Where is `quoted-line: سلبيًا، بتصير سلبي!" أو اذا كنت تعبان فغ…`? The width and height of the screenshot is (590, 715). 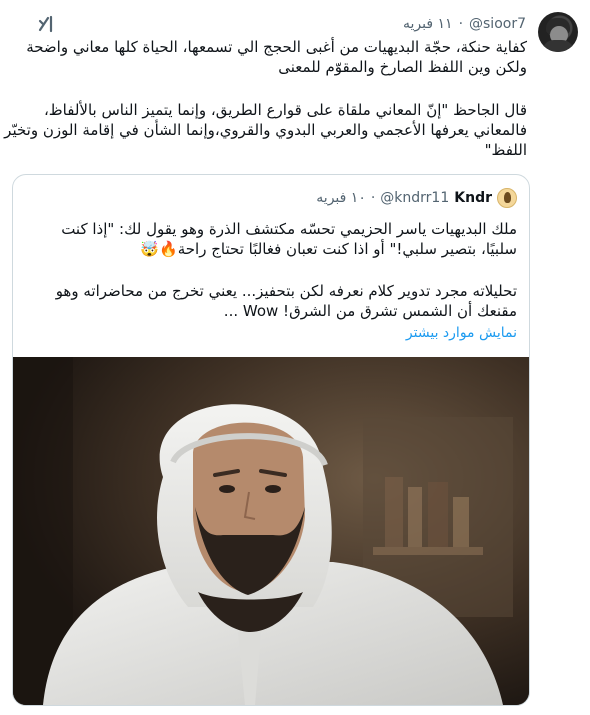 quoted-line: سلبيًا، بتصير سلبي!" أو اذا كنت تعبان فغ… is located at coordinates (328, 249).